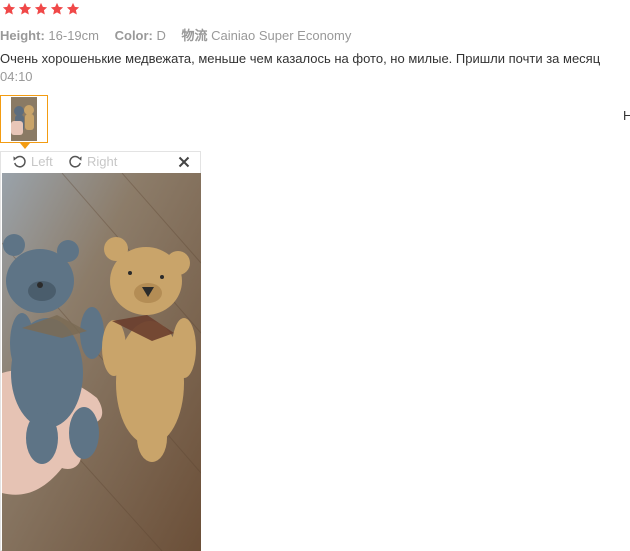 The width and height of the screenshot is (630, 551). What do you see at coordinates (184, 162) in the screenshot?
I see `close-icon` at bounding box center [184, 162].